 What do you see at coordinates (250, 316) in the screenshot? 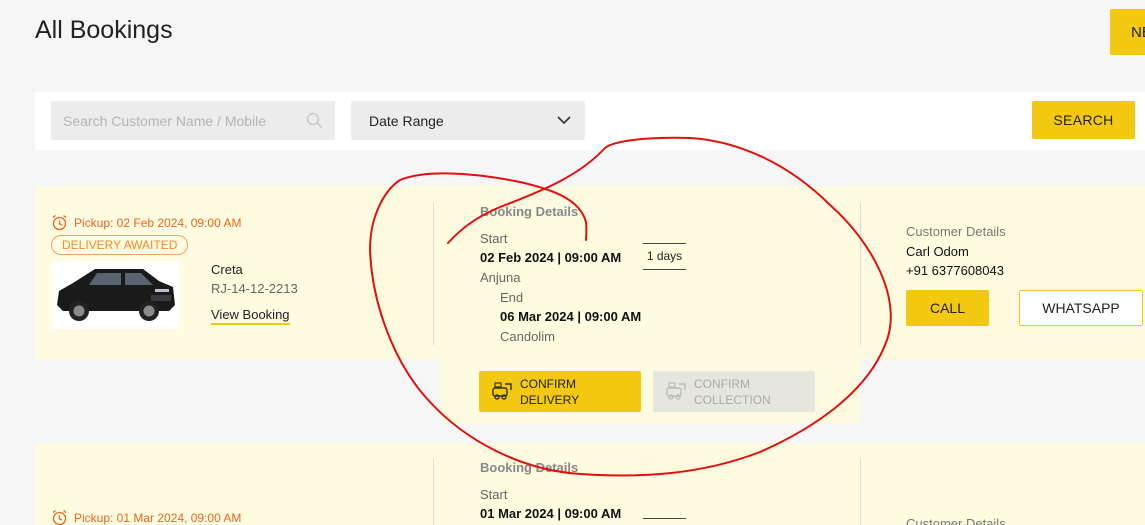
I see `view-booking-link: View Booking` at bounding box center [250, 316].